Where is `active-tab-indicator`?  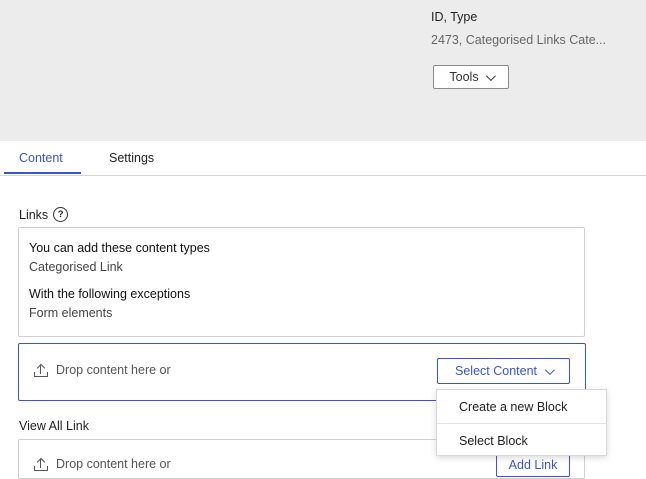 active-tab-indicator is located at coordinates (42, 173).